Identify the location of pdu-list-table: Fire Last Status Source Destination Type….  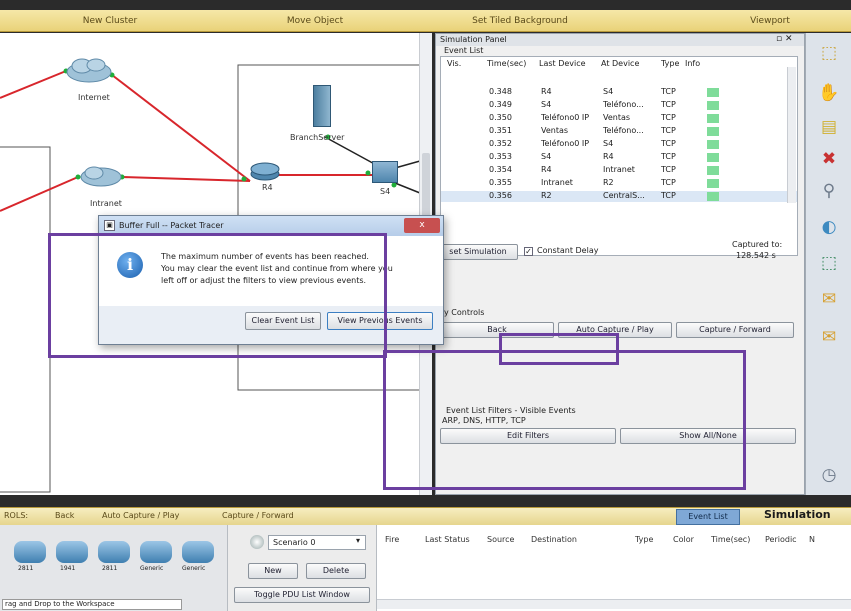
(613, 568).